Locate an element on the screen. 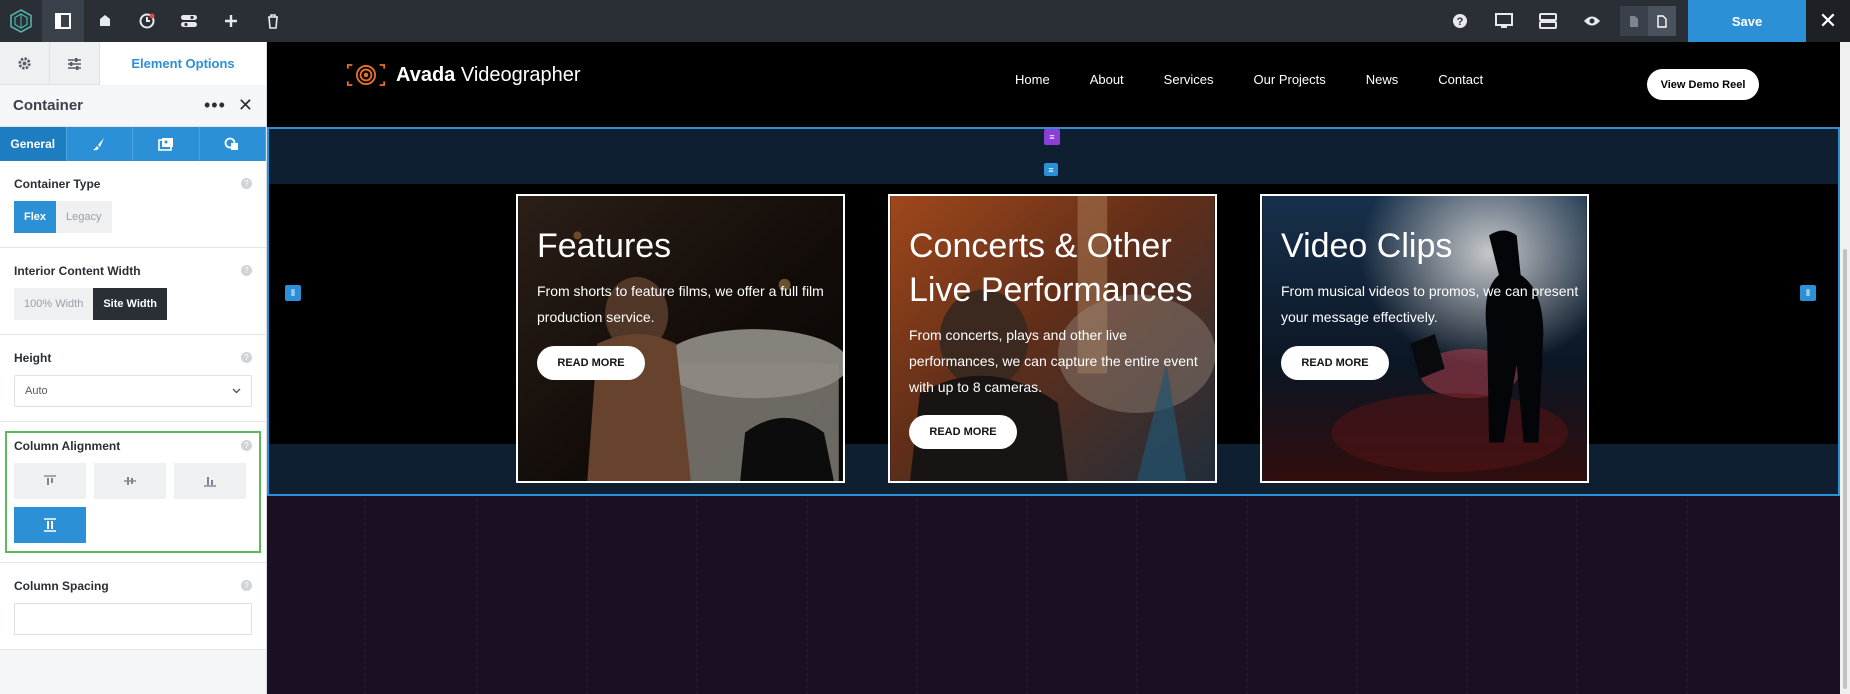 The image size is (1850, 694). align-center-icon is located at coordinates (130, 481).